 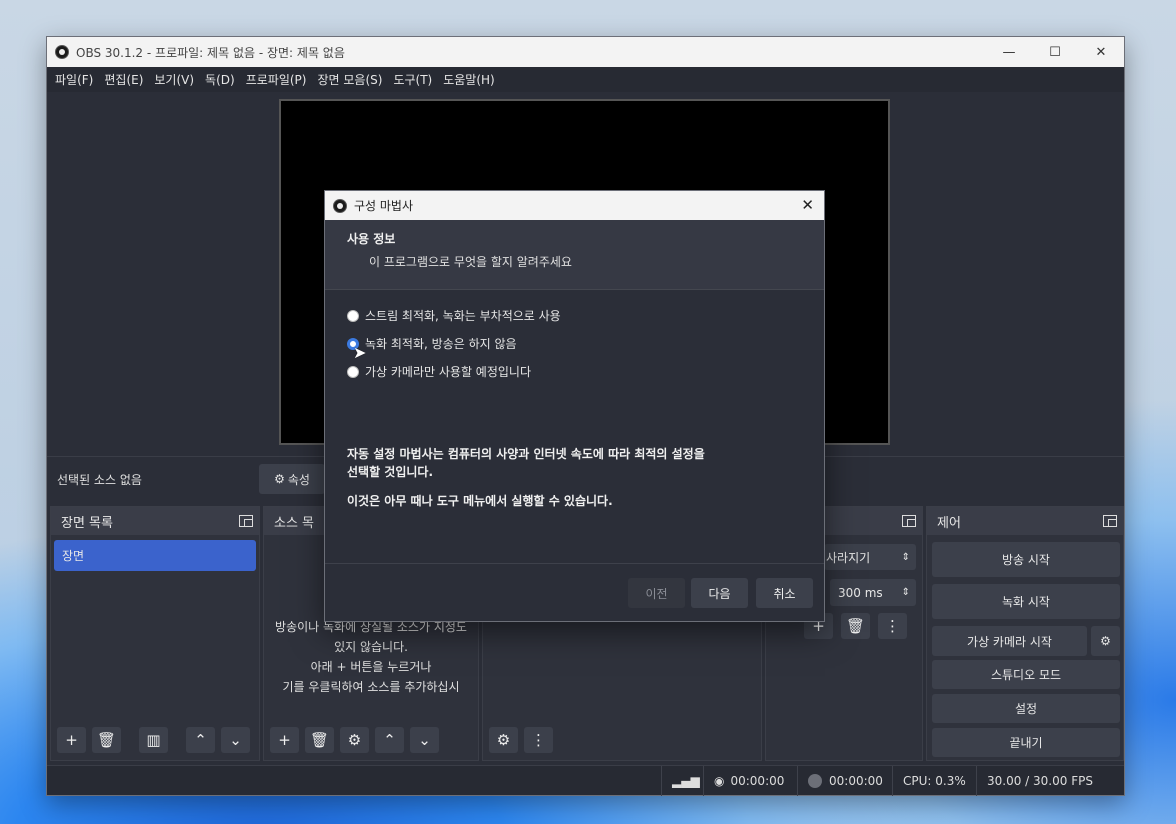 I want to click on exit-button: 끝내기, so click(x=1026, y=742).